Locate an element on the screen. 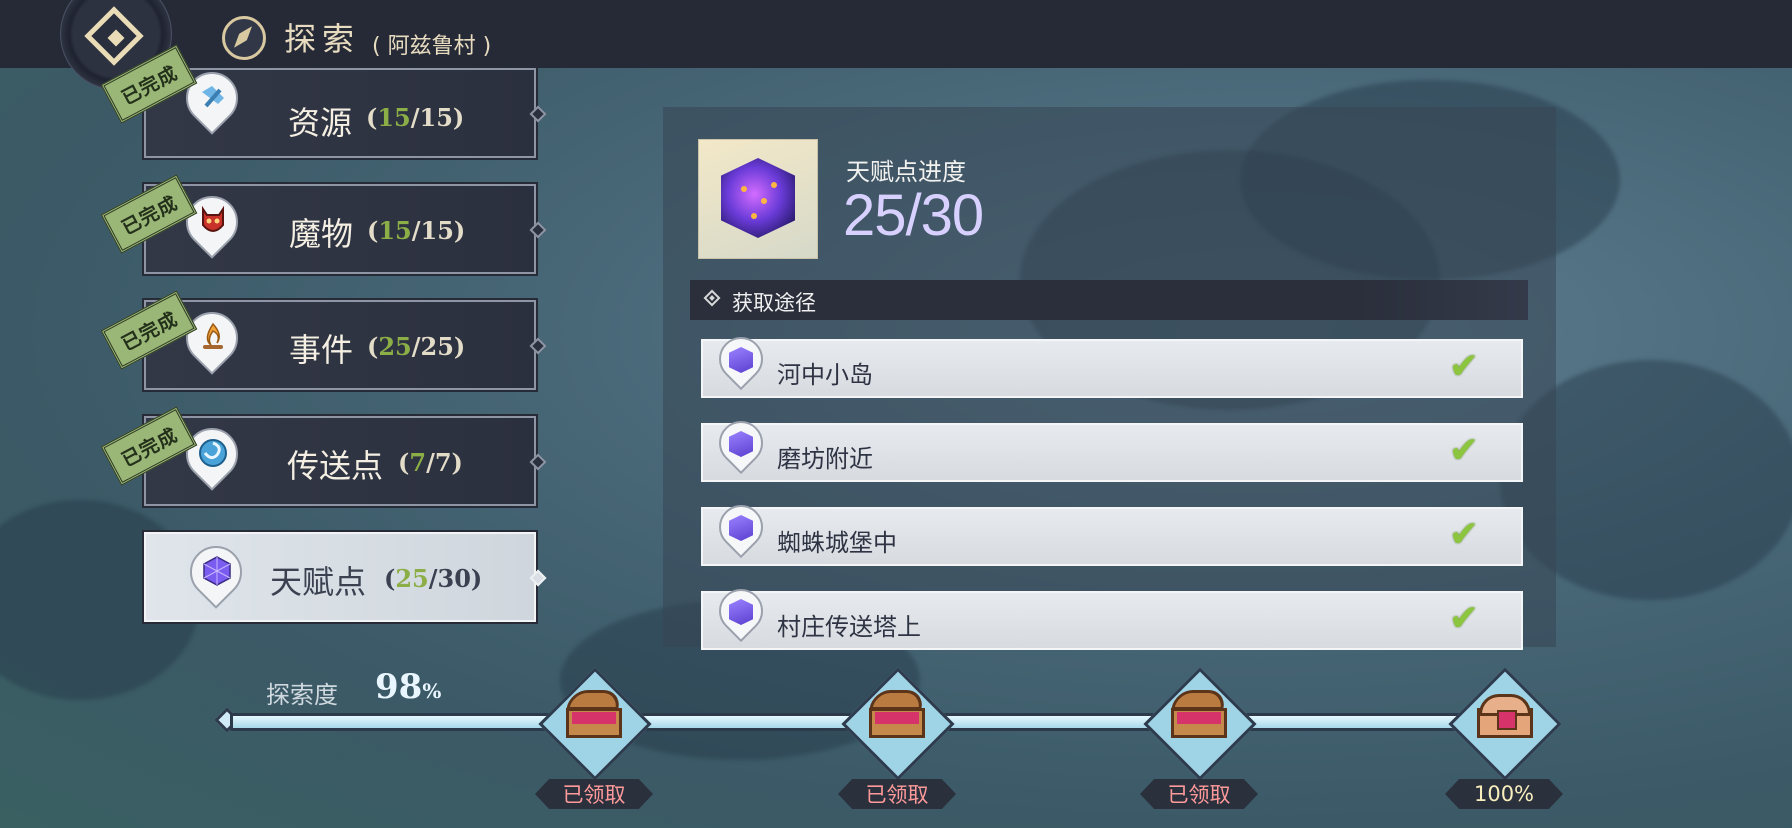  region-name: ( 阿兹鲁村 ) is located at coordinates (432, 46).